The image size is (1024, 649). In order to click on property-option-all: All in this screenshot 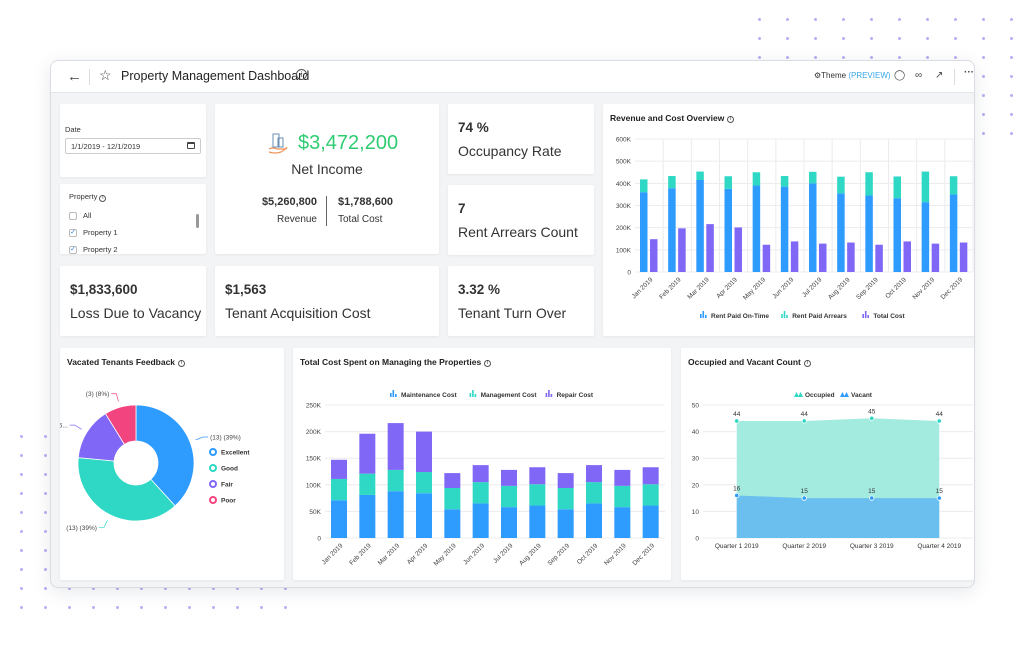, I will do `click(80, 215)`.